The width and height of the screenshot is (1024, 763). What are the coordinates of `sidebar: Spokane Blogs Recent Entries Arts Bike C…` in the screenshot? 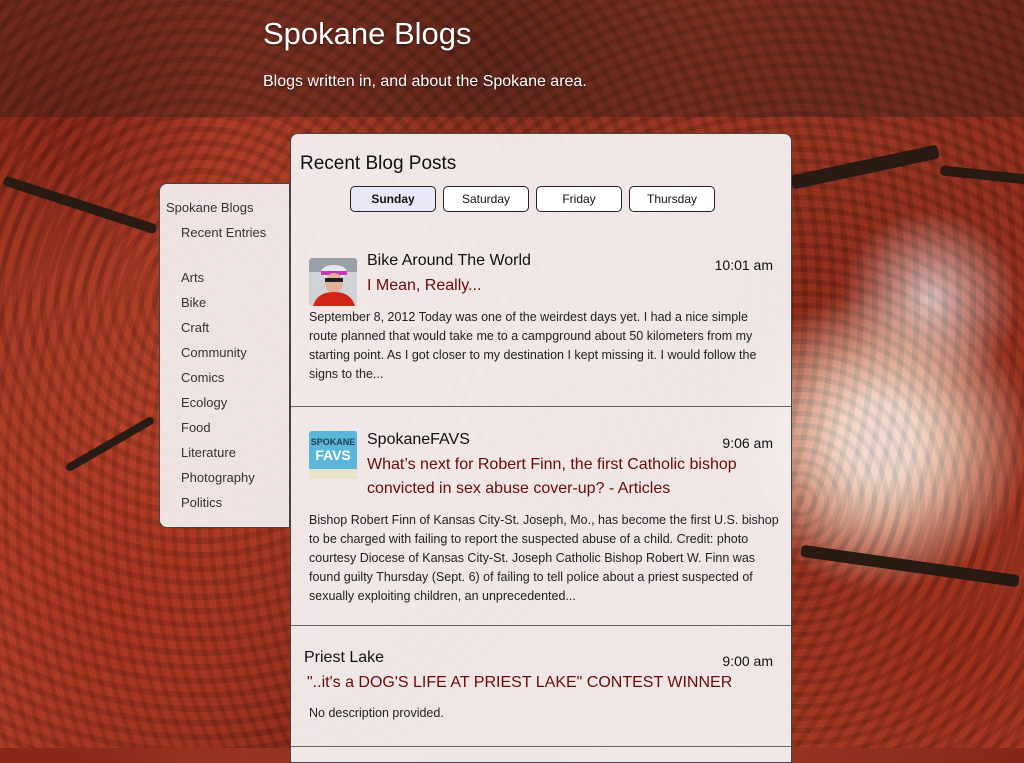 It's located at (224, 355).